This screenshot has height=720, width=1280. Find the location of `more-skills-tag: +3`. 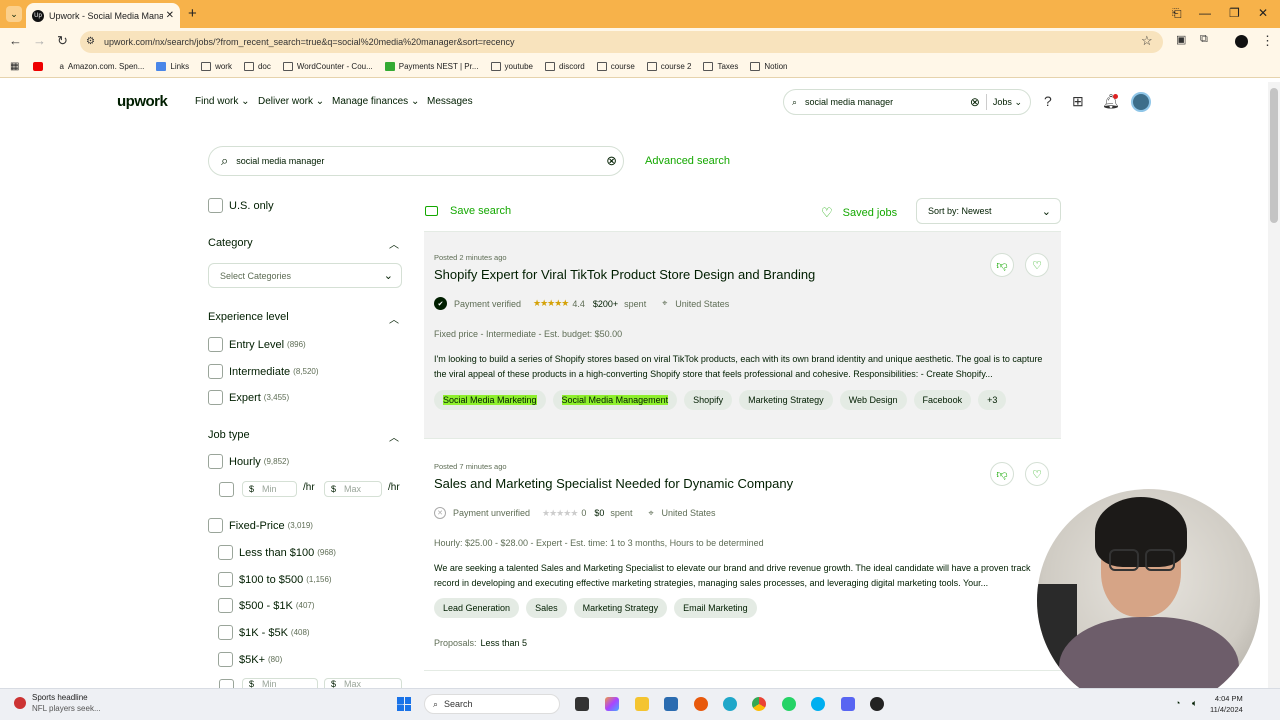

more-skills-tag: +3 is located at coordinates (992, 400).